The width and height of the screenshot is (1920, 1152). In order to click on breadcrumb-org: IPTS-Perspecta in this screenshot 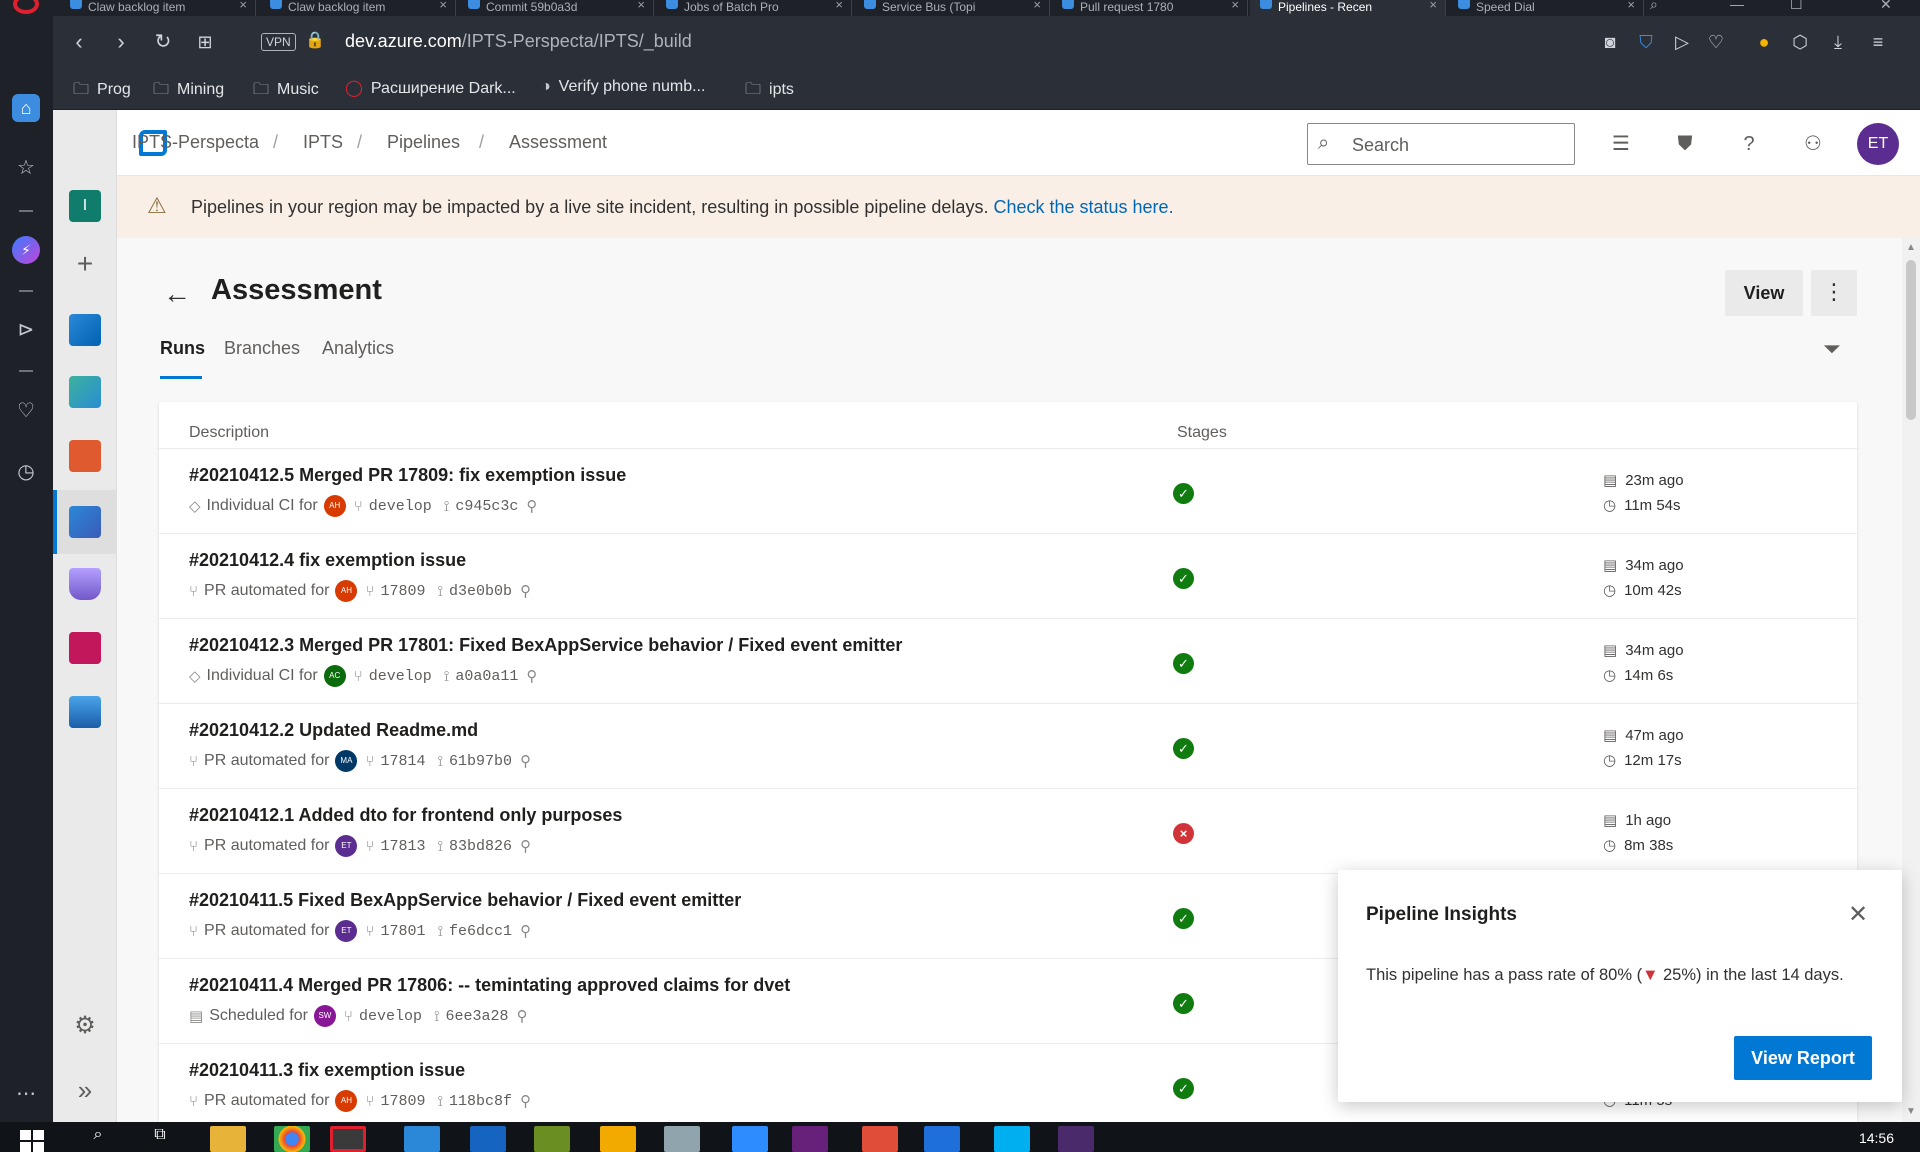, I will do `click(195, 142)`.